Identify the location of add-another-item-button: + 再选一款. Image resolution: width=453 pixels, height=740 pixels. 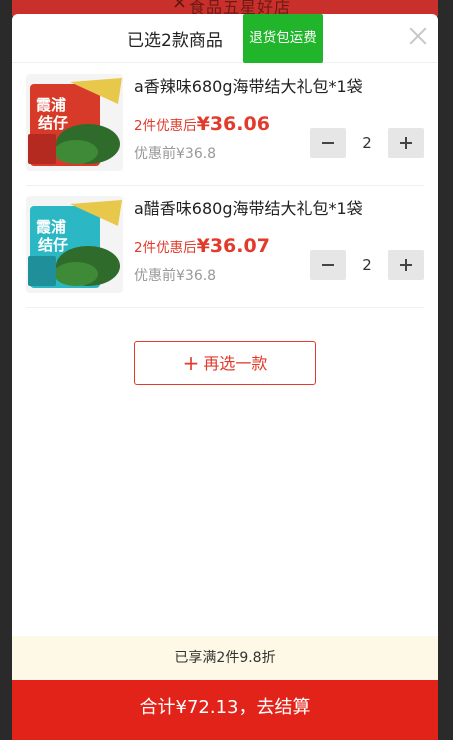
(225, 363).